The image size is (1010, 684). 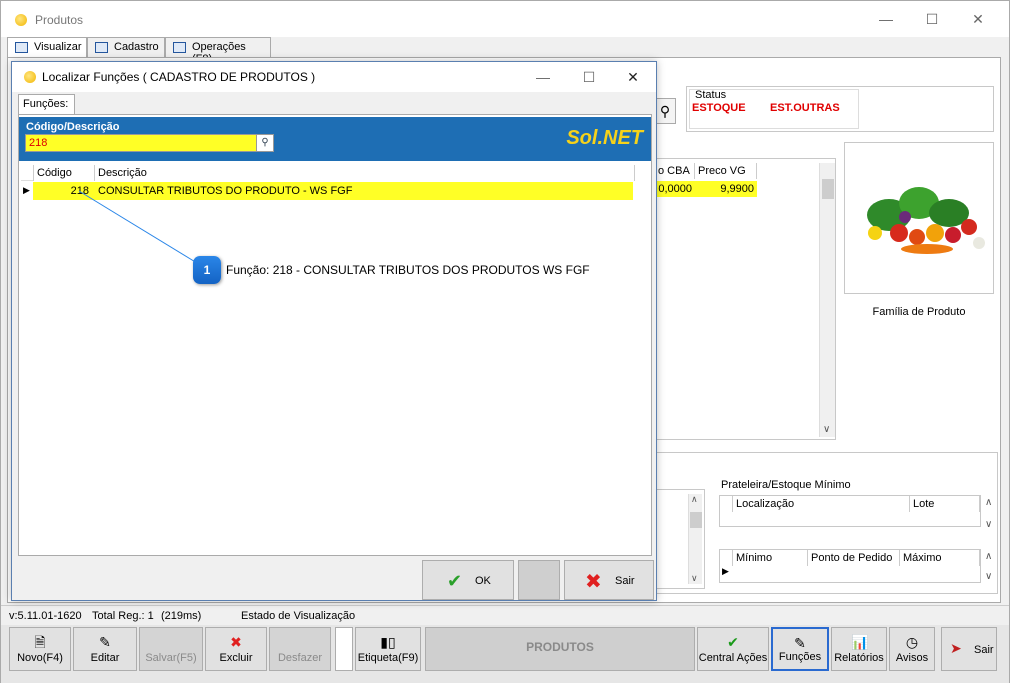 I want to click on callout-line, so click(x=138, y=227).